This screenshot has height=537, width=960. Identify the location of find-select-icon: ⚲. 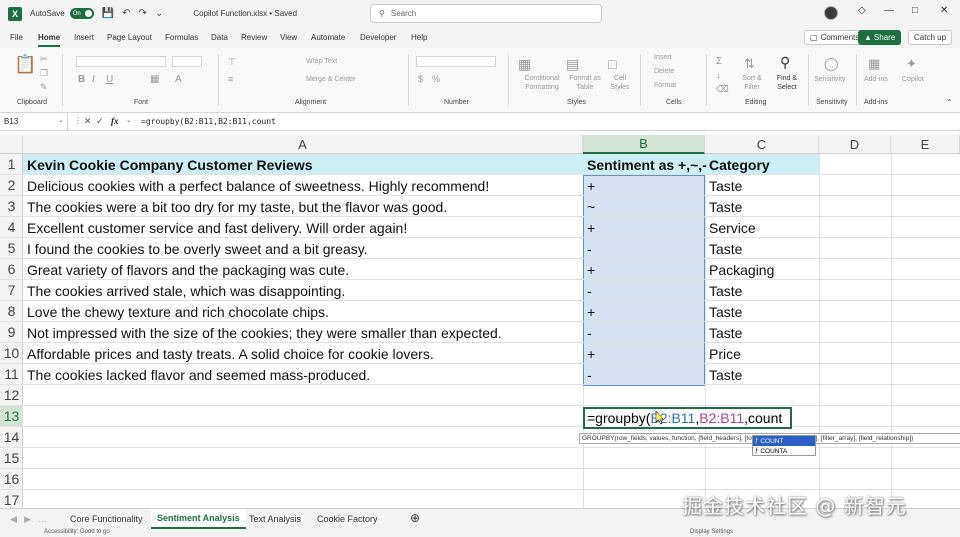
(785, 62).